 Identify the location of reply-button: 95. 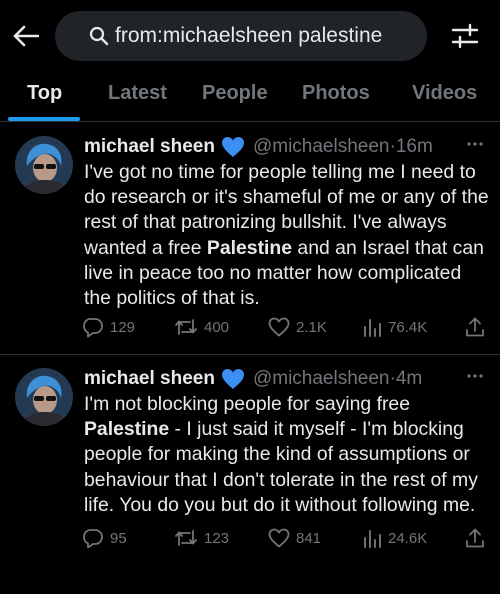
(104, 538).